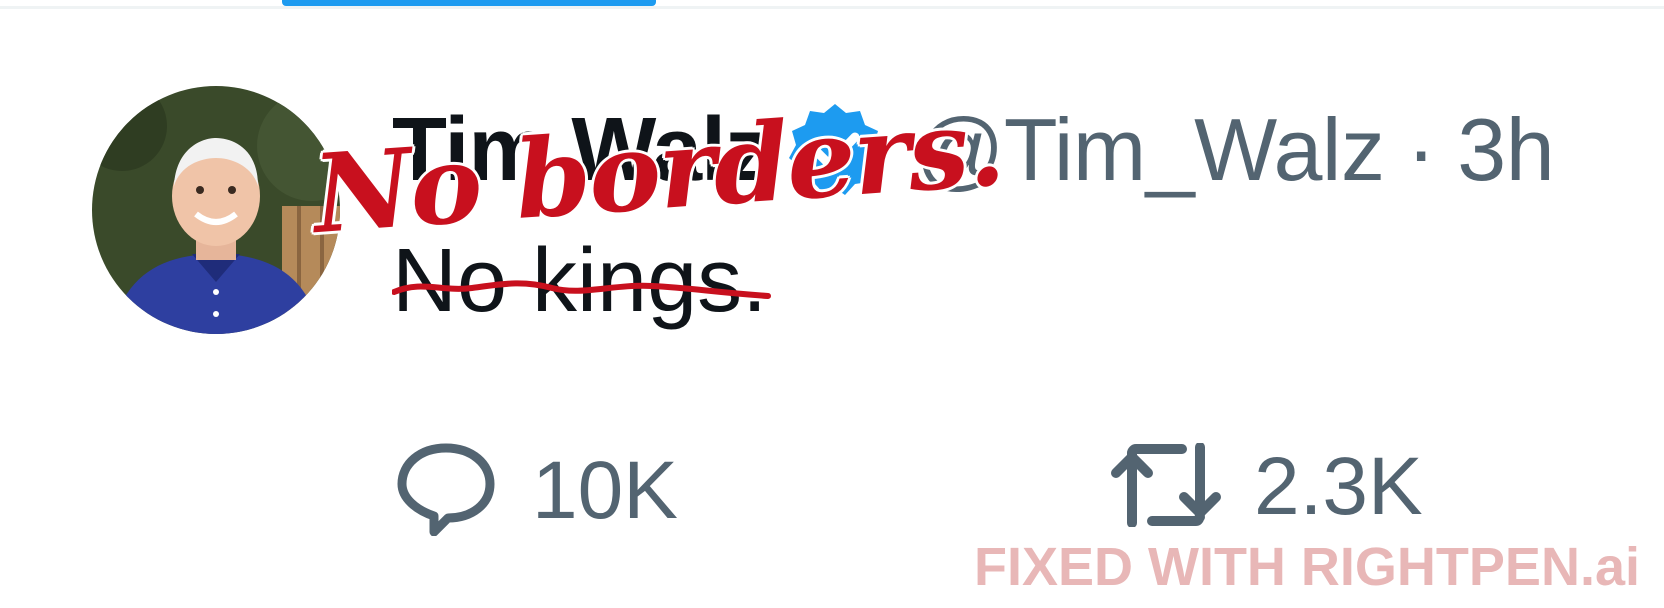  I want to click on reply-count: 10K, so click(605, 490).